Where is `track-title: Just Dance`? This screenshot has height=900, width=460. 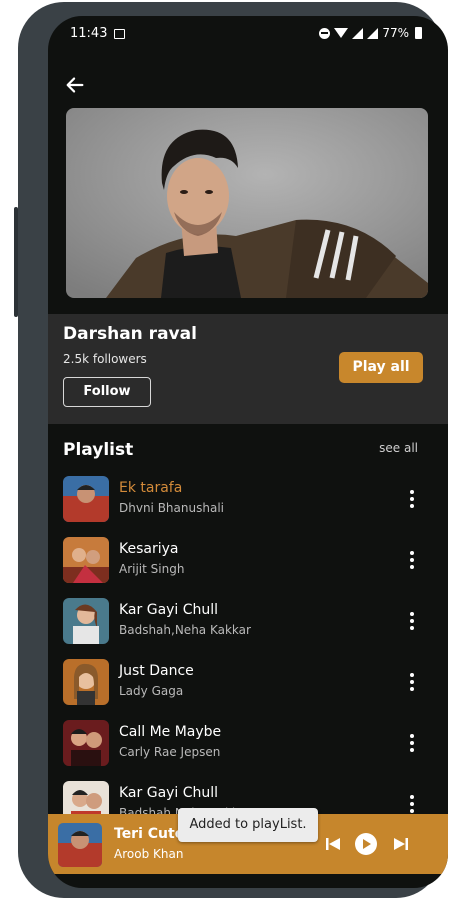 track-title: Just Dance is located at coordinates (156, 671).